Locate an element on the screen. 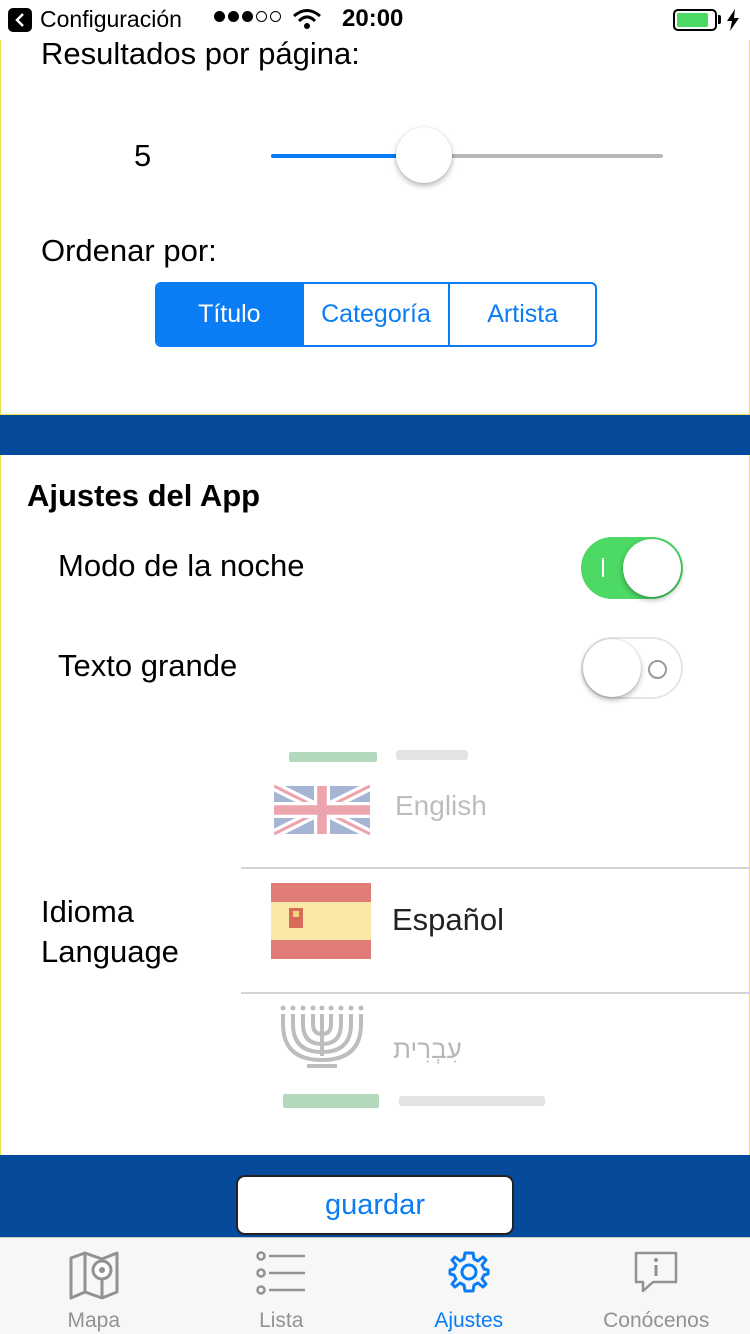 Image resolution: width=750 pixels, height=1334 pixels. tab-about: Conócenos is located at coordinates (656, 1286).